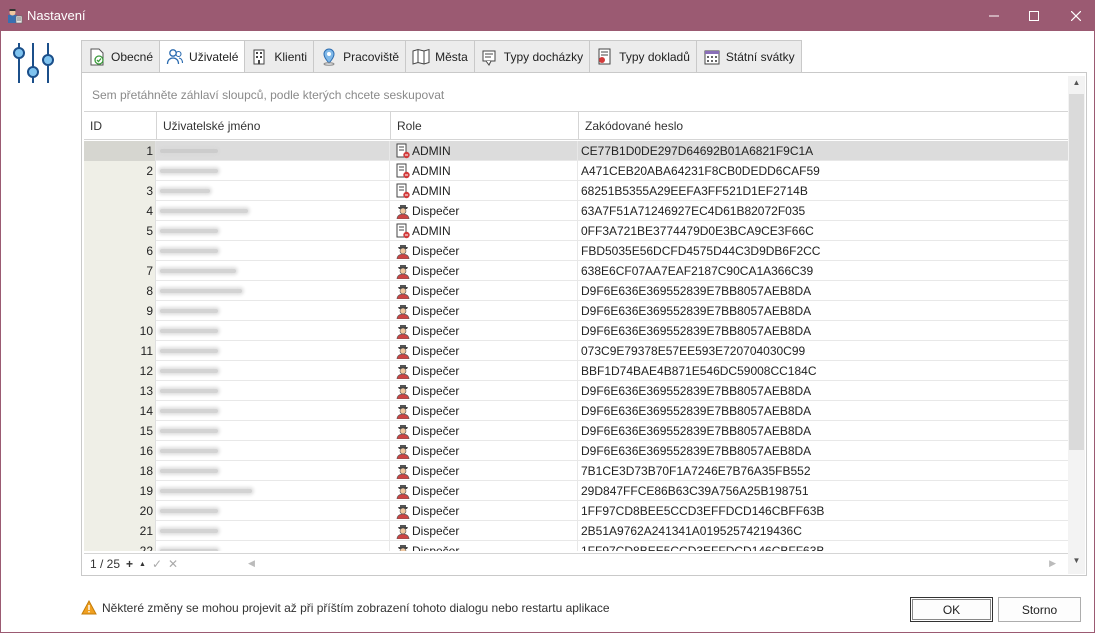 Image resolution: width=1095 pixels, height=633 pixels. What do you see at coordinates (823, 531) in the screenshot?
I see `cell-password-hash: 2B51A9762A241341A01952574219436C` at bounding box center [823, 531].